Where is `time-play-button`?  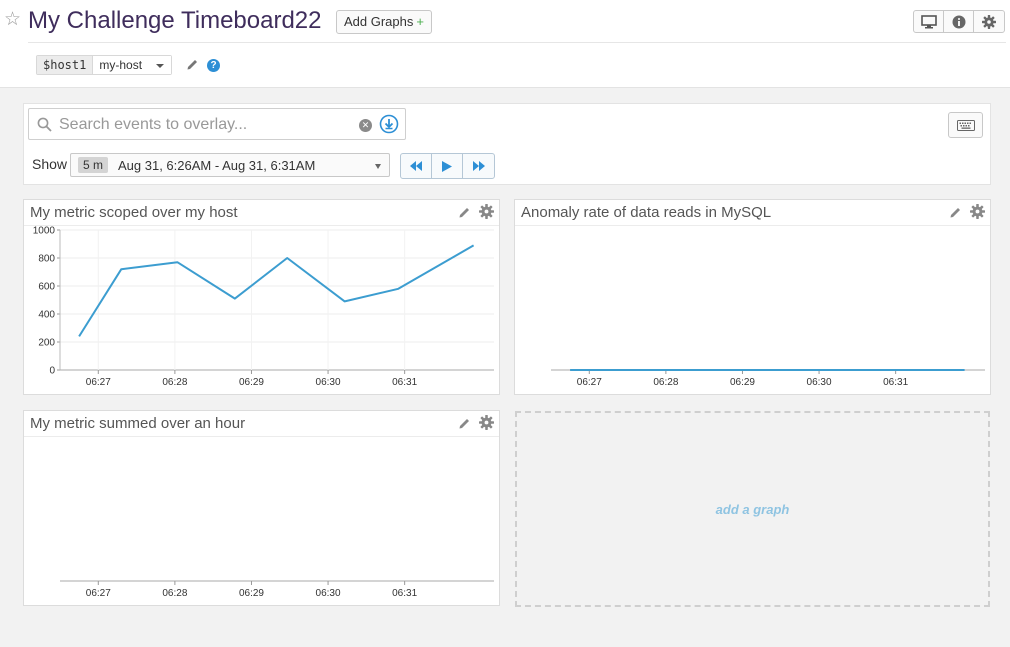
time-play-button is located at coordinates (447, 166).